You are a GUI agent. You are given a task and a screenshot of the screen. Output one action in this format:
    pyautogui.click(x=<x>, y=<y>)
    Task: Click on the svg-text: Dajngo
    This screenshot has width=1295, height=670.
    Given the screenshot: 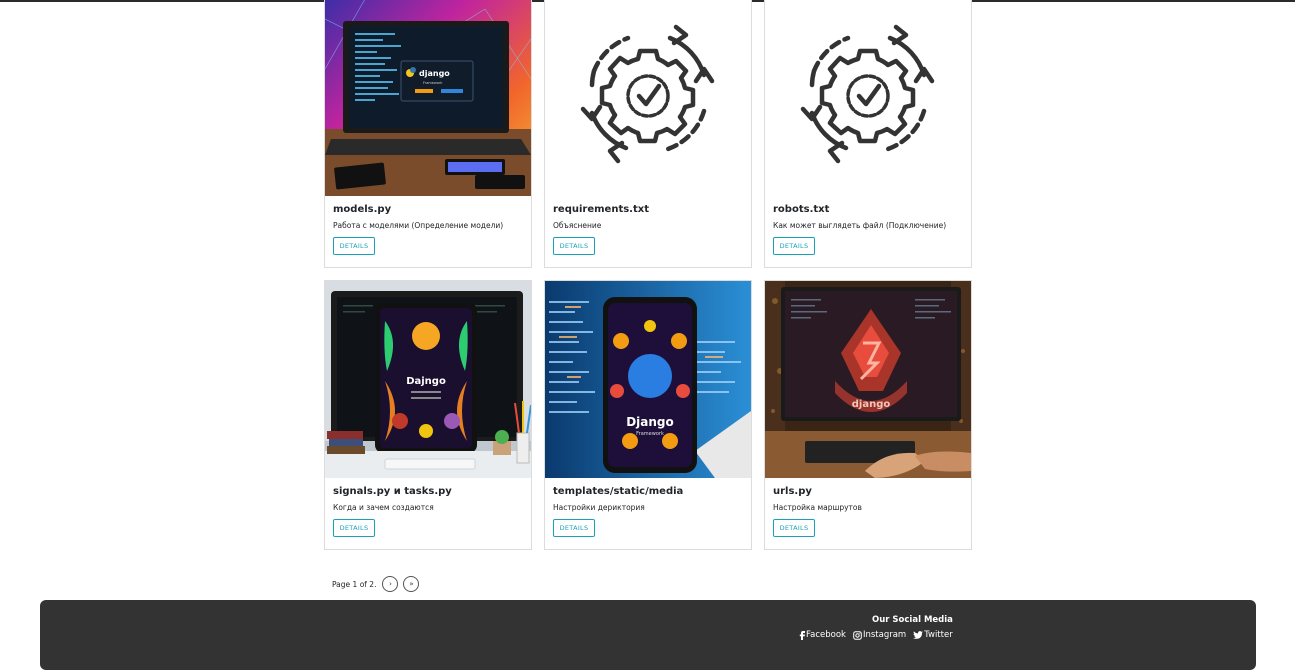 What is the action you would take?
    pyautogui.click(x=426, y=381)
    